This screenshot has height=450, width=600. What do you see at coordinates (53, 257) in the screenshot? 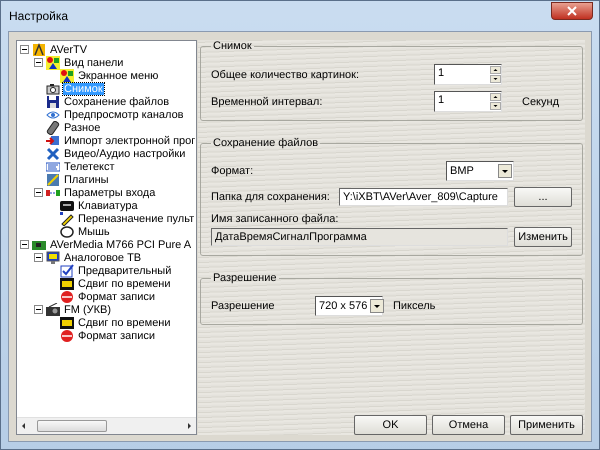
I see `monitor-icon` at bounding box center [53, 257].